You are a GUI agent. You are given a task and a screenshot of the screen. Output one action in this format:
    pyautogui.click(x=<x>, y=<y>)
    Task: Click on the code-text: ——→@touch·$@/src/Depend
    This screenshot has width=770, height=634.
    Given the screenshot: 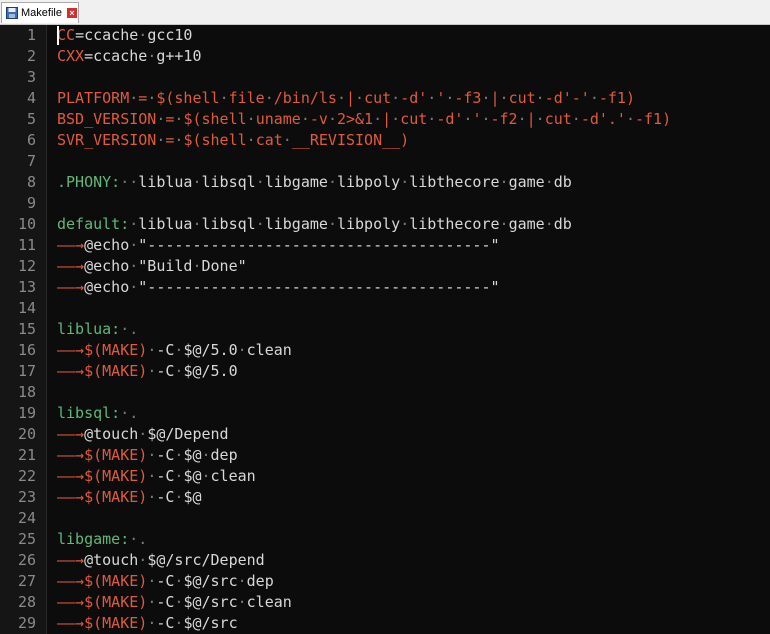 What is the action you would take?
    pyautogui.click(x=161, y=560)
    